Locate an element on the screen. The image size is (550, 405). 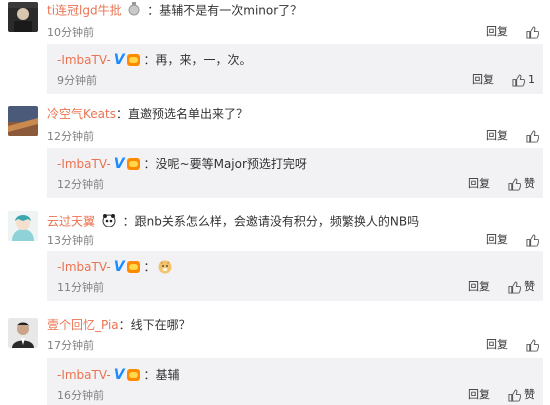
reply-timestamp: 12分钟前 is located at coordinates (80, 184).